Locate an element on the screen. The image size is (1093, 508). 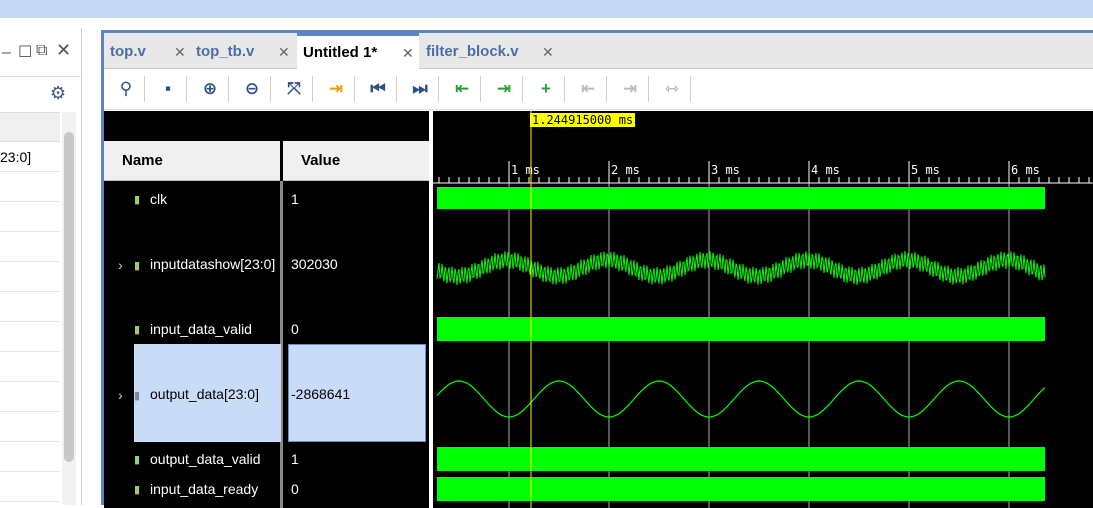
zoom-fit-icon: ⤧ is located at coordinates (294, 89).